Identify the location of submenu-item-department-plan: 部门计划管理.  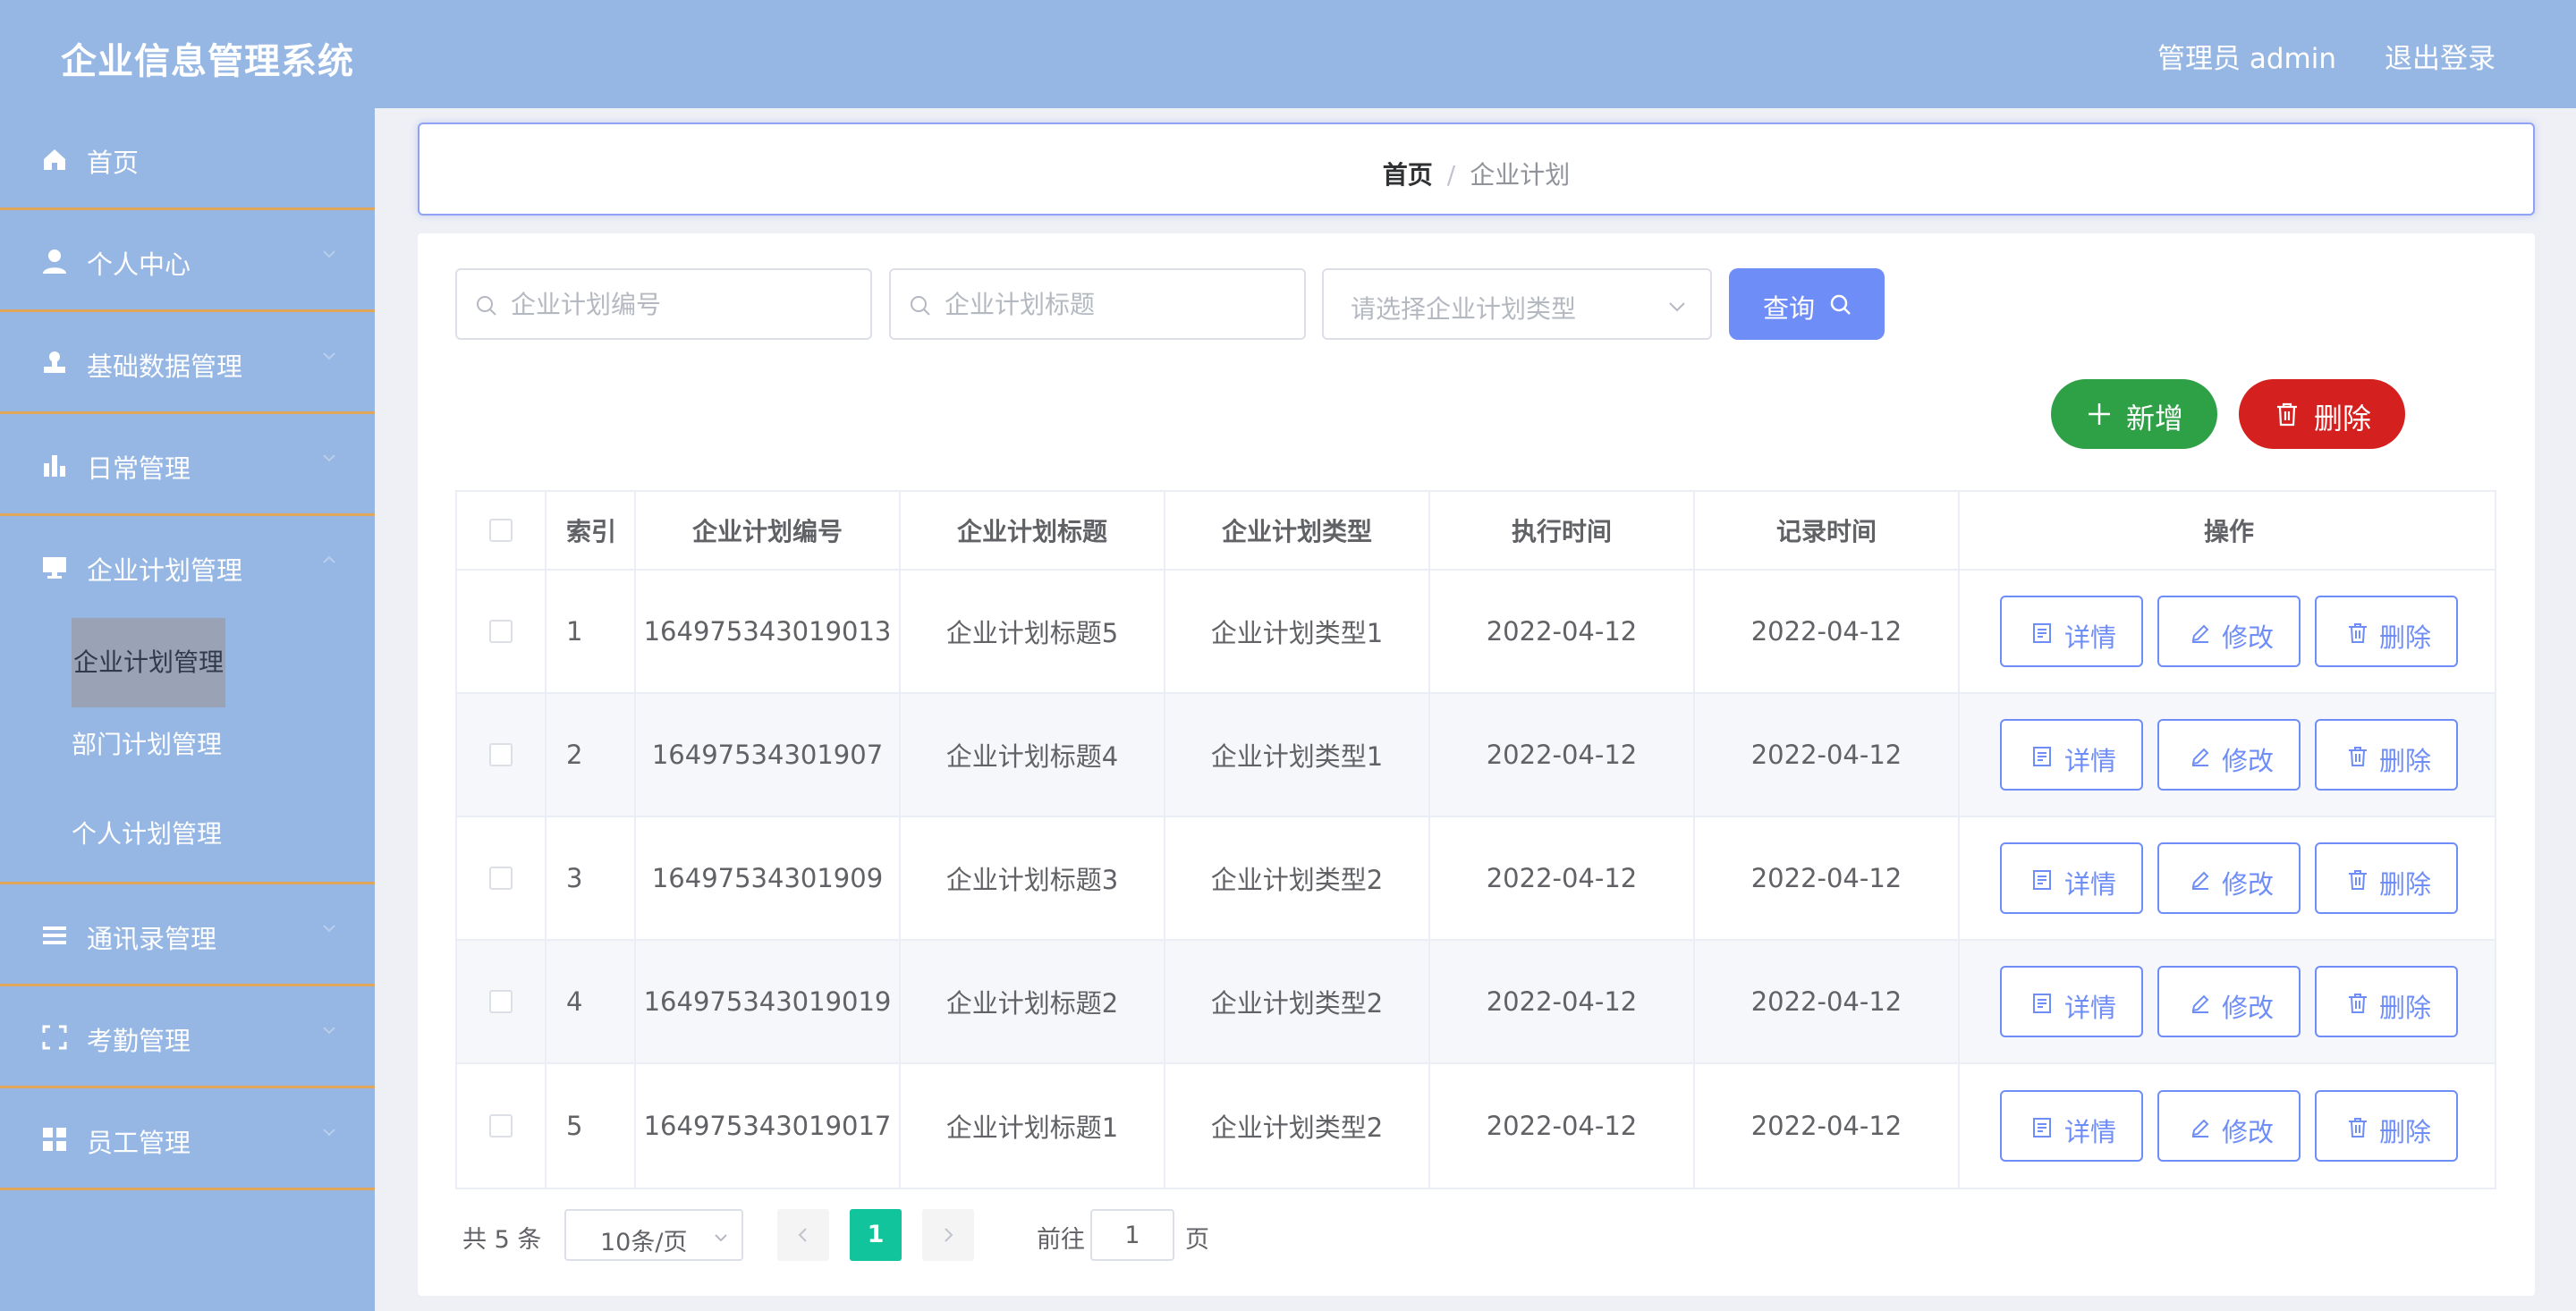
(147, 743).